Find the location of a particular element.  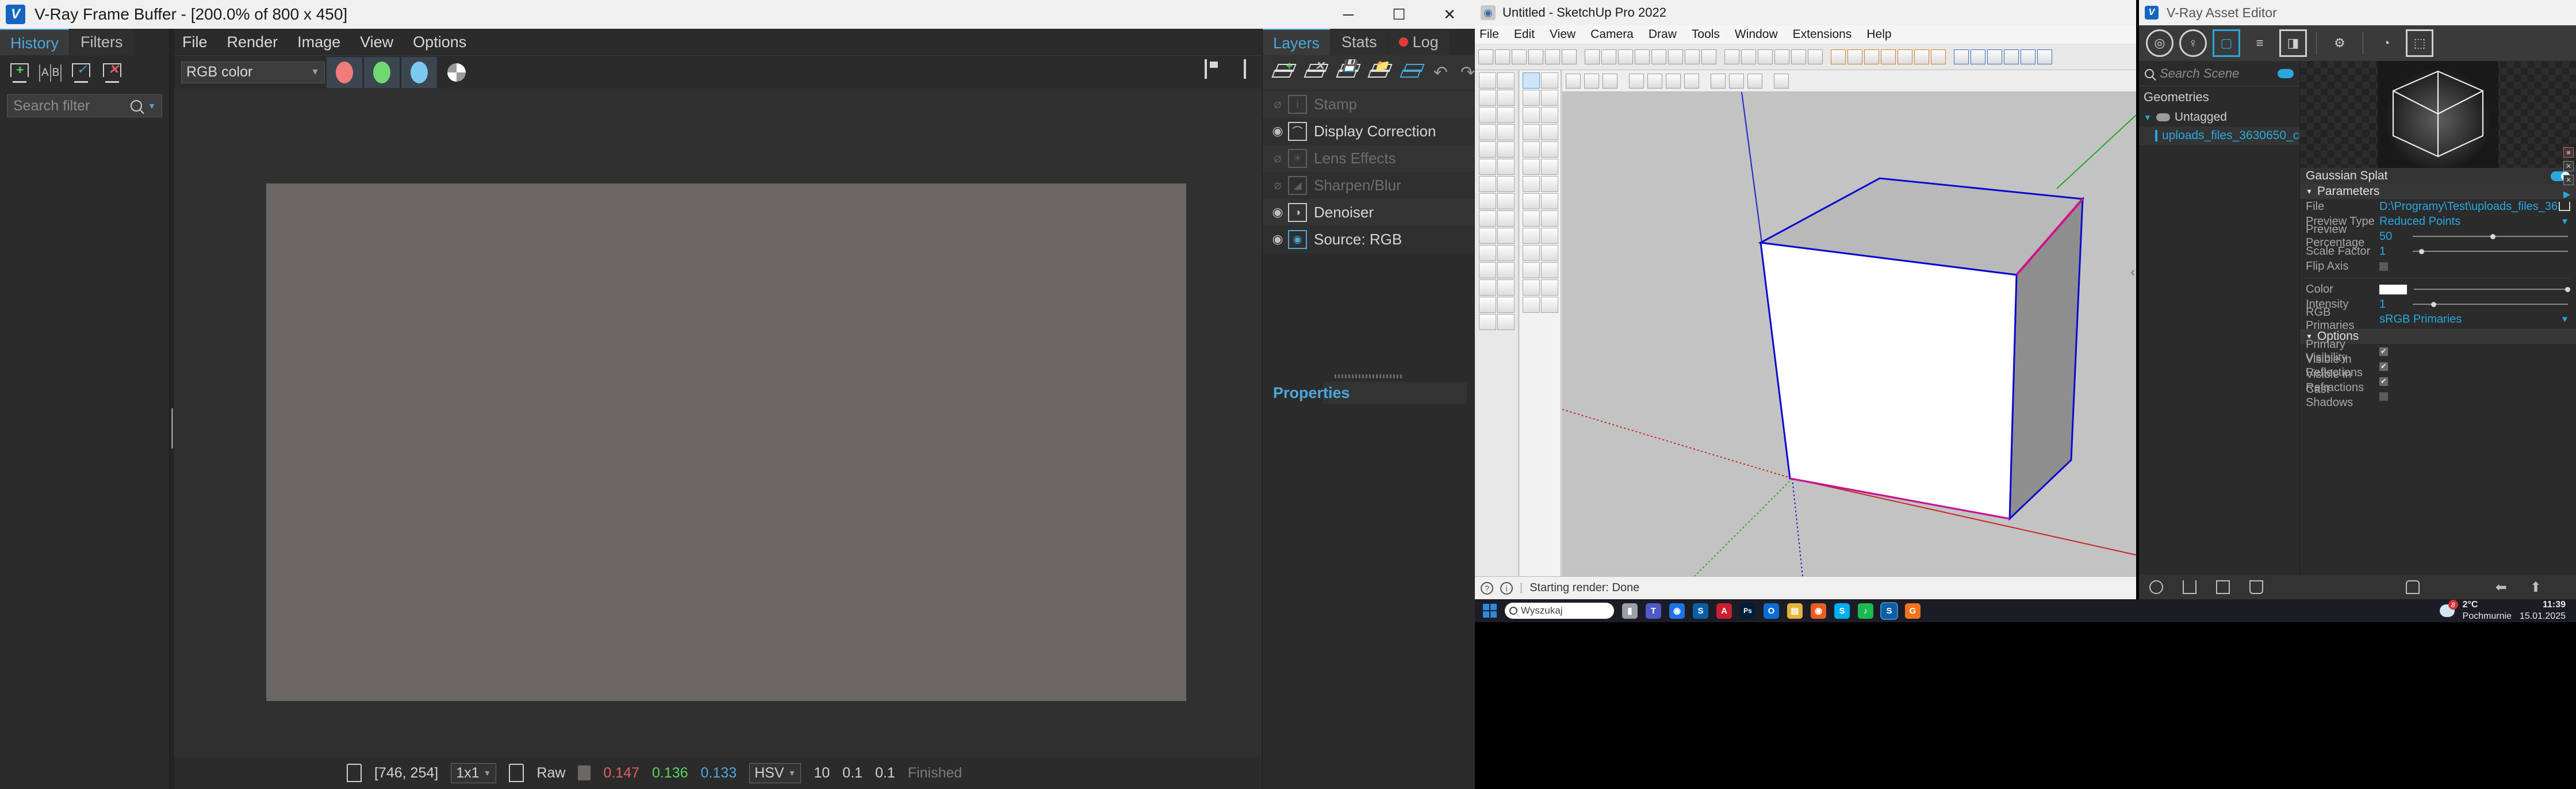

green-channel-button is located at coordinates (382, 72).